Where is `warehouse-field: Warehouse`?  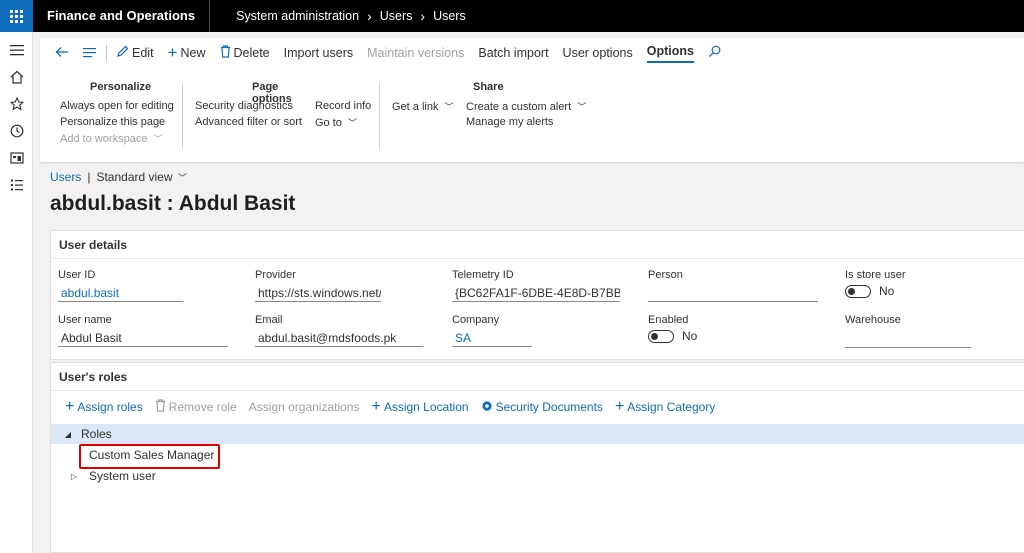 warehouse-field: Warehouse is located at coordinates (908, 331).